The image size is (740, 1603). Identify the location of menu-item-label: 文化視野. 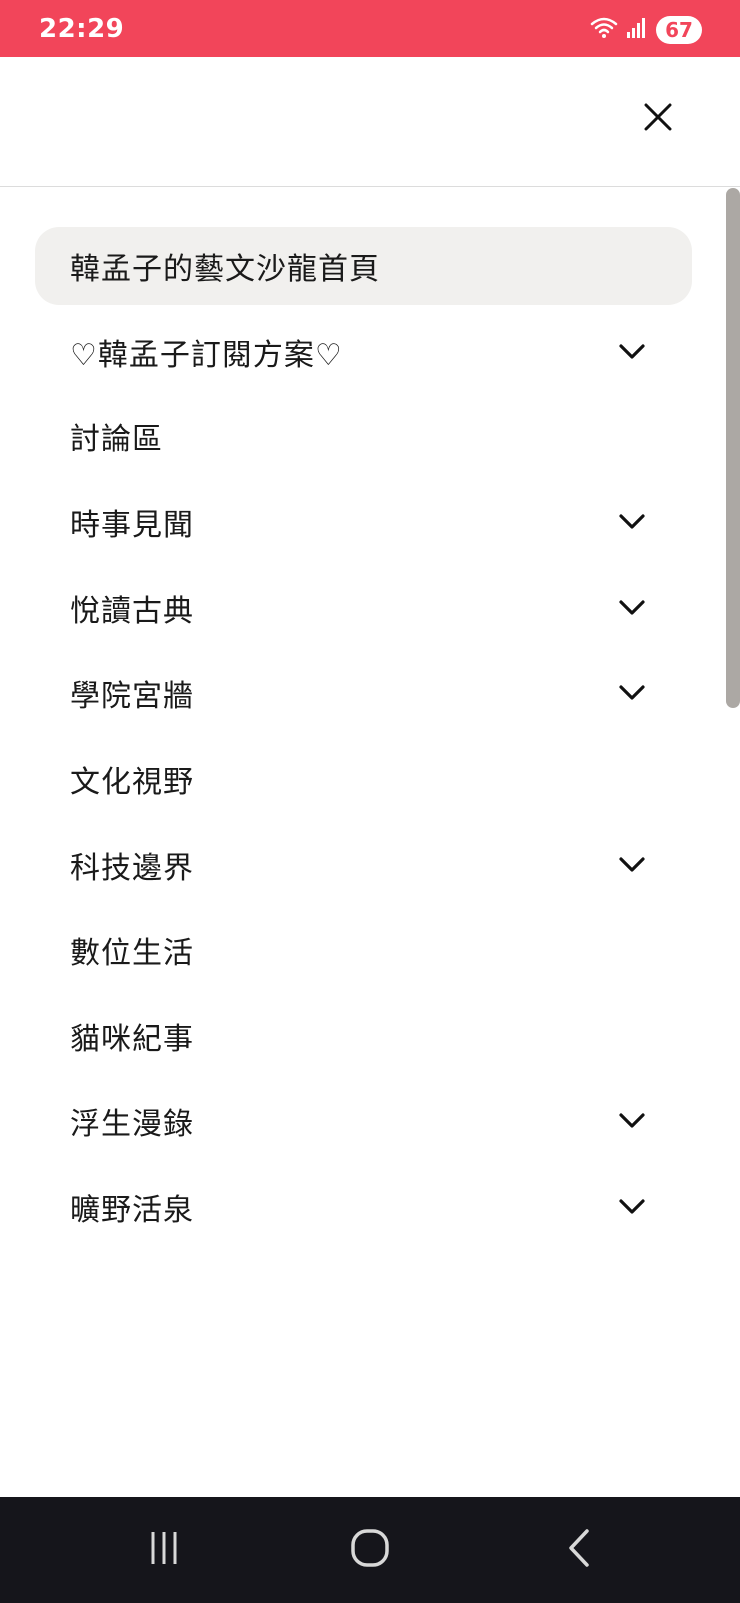
(132, 782).